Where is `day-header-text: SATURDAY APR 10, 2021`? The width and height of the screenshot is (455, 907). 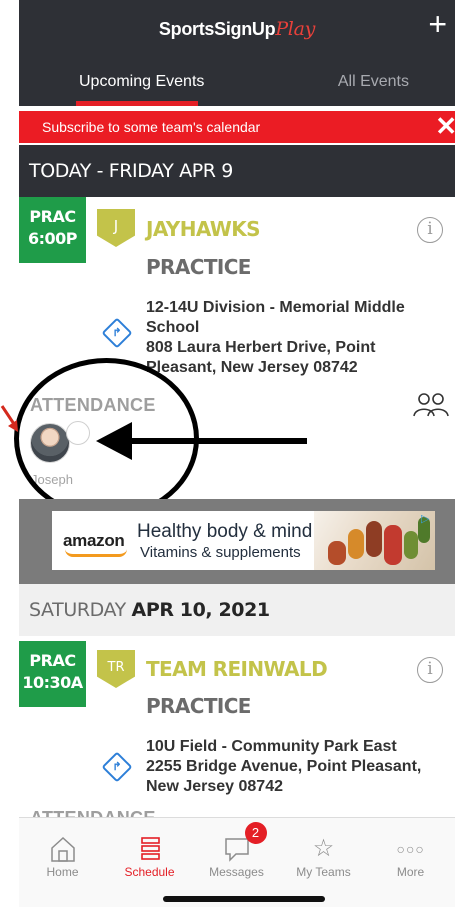
day-header-text: SATURDAY APR 10, 2021 is located at coordinates (149, 610).